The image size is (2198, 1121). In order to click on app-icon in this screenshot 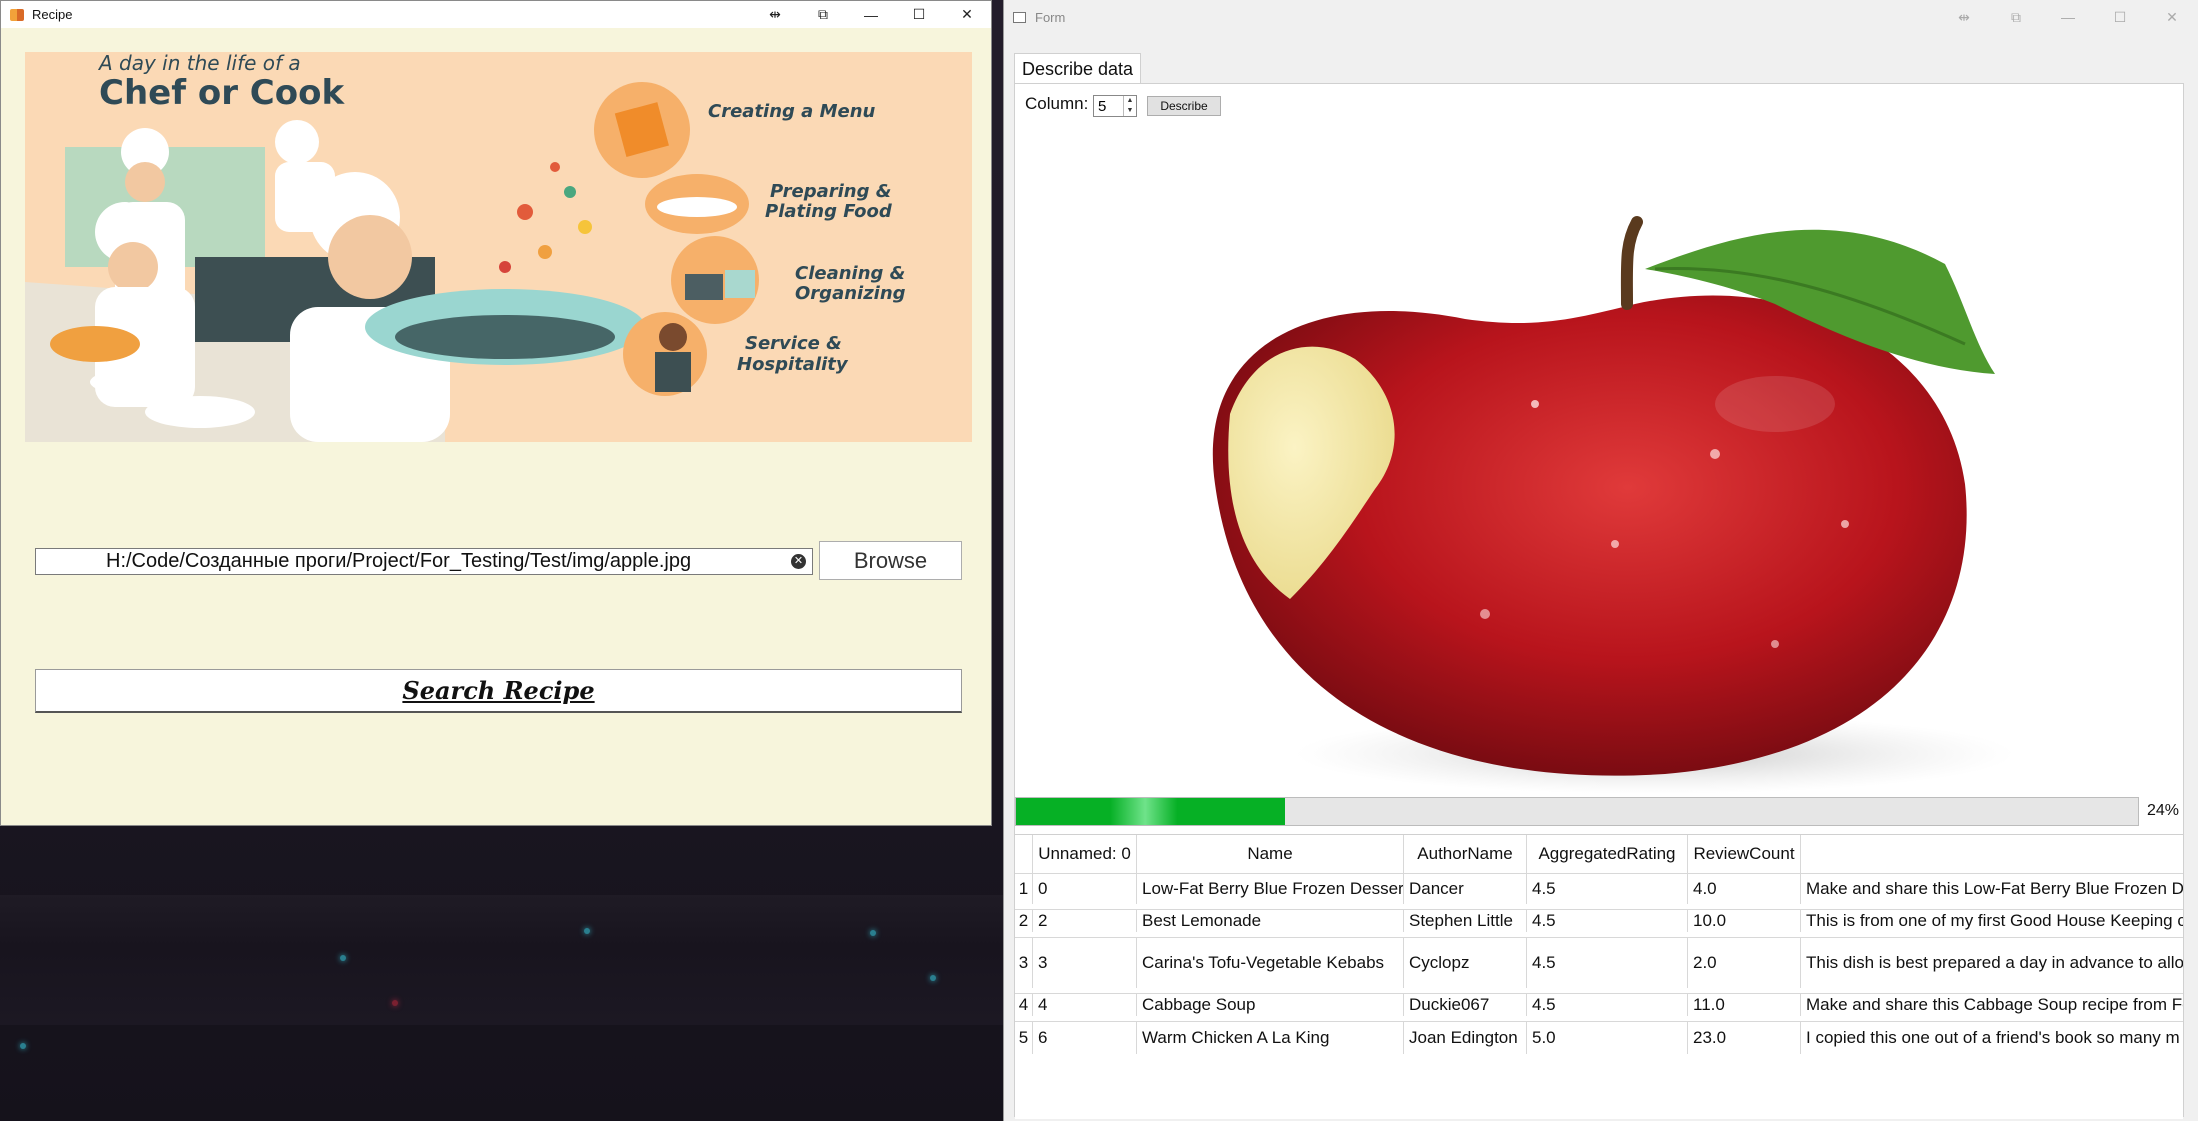, I will do `click(17, 14)`.